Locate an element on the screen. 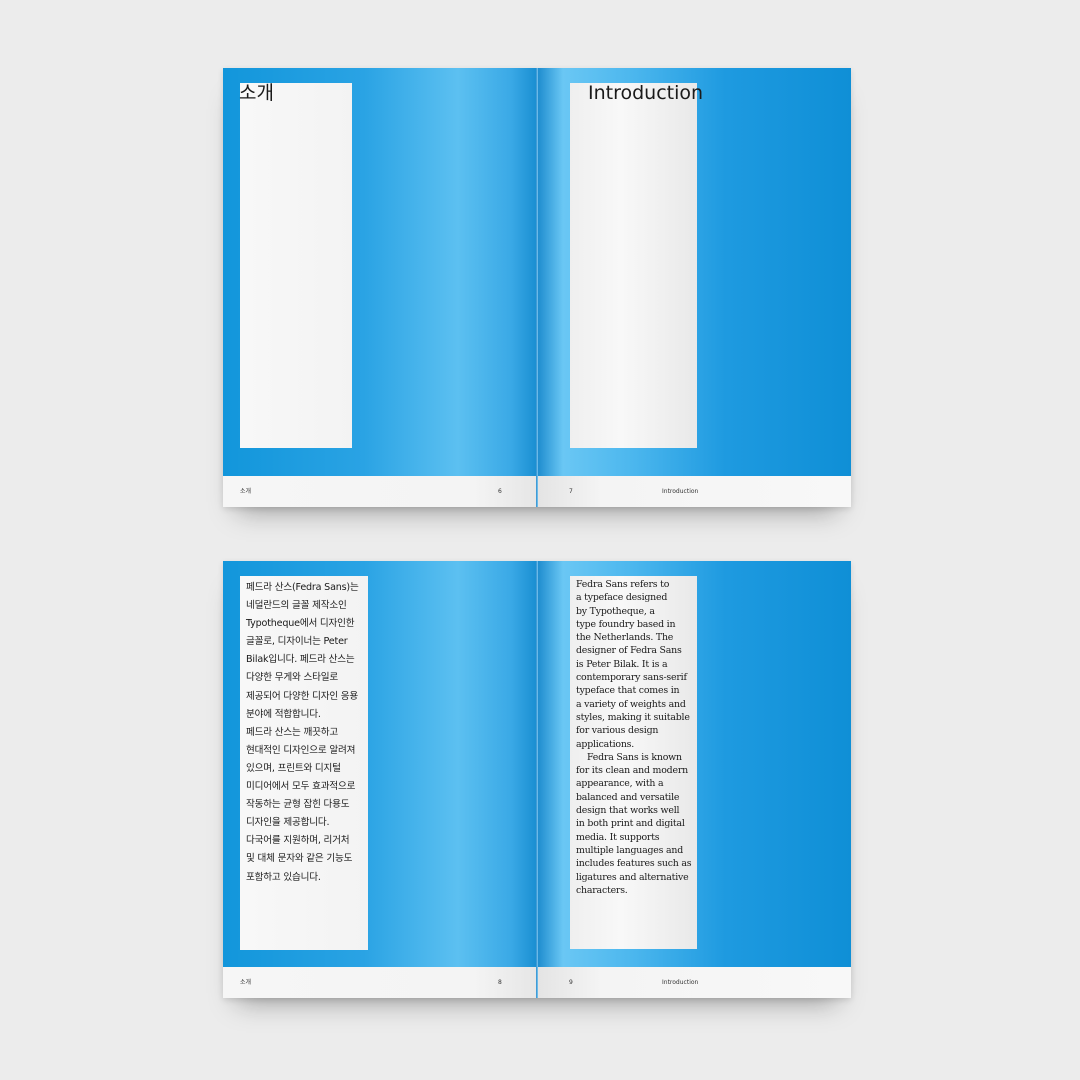 The image size is (1080, 1080). page-number: 6 is located at coordinates (500, 491).